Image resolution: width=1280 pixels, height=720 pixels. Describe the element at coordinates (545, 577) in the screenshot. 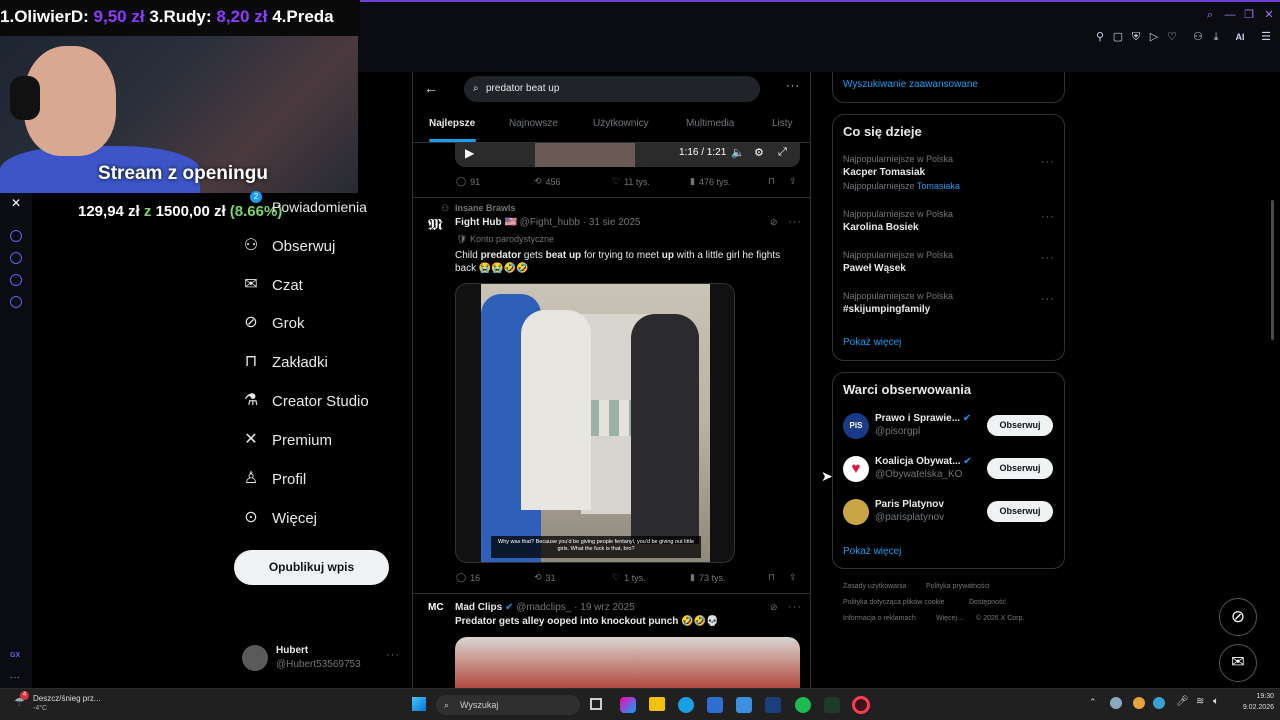

I see `repost-button: ⟲ 31` at that location.